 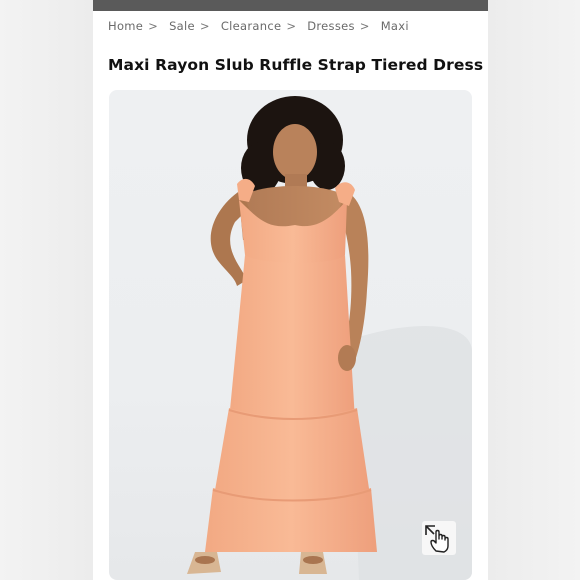 I want to click on zoom-hand-icon, so click(x=437, y=539).